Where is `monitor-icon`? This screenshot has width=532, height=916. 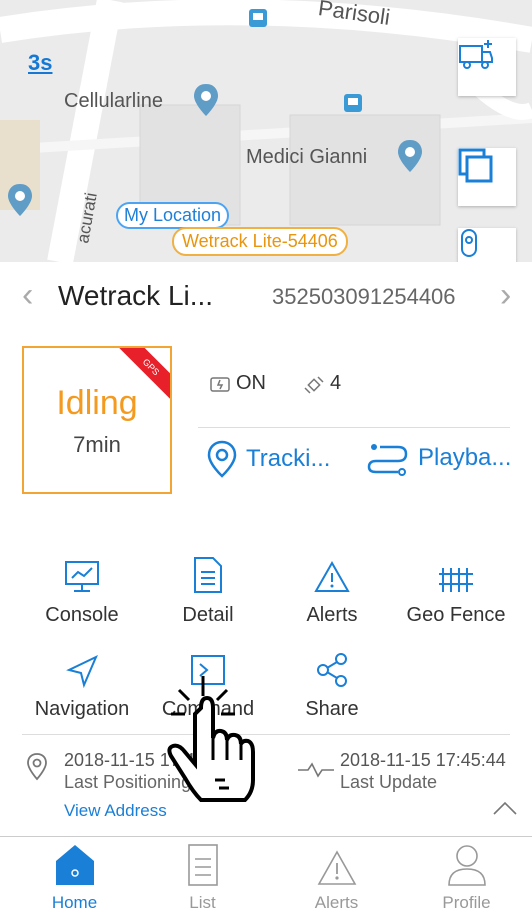
monitor-icon is located at coordinates (82, 576).